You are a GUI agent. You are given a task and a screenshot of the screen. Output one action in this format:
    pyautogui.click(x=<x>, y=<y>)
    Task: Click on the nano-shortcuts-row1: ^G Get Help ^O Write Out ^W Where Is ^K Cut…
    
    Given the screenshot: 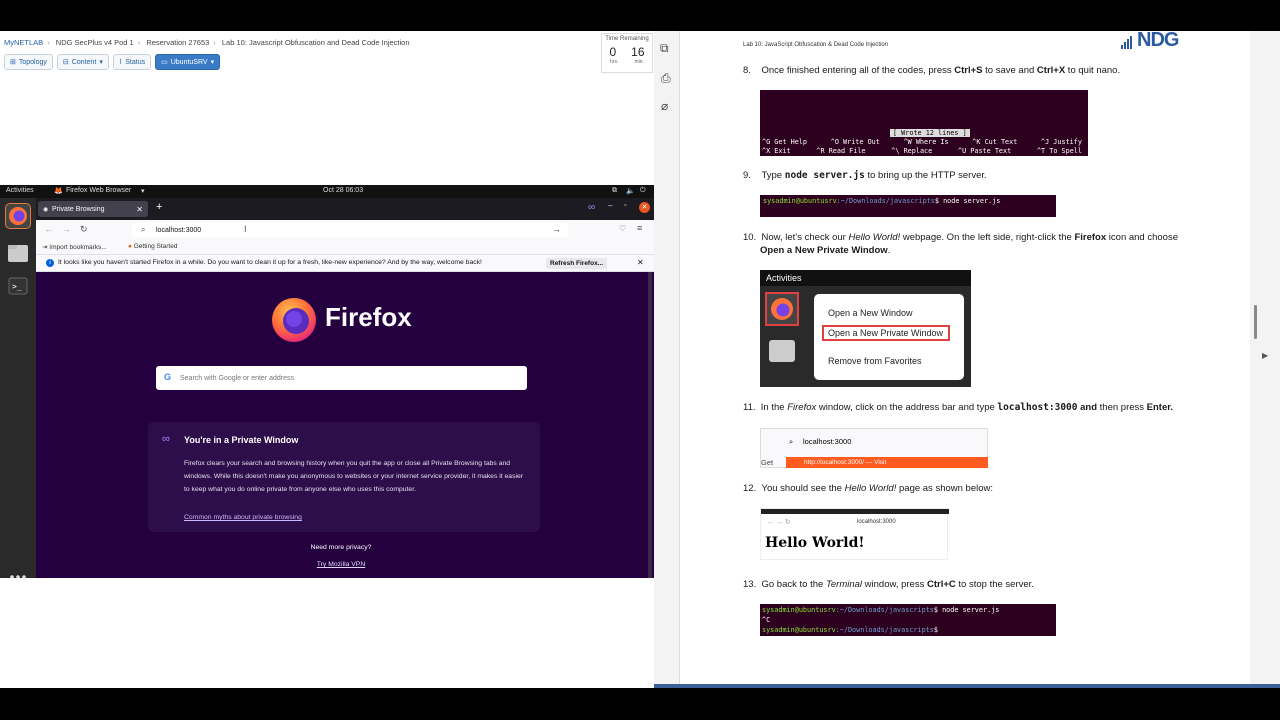 What is the action you would take?
    pyautogui.click(x=922, y=142)
    